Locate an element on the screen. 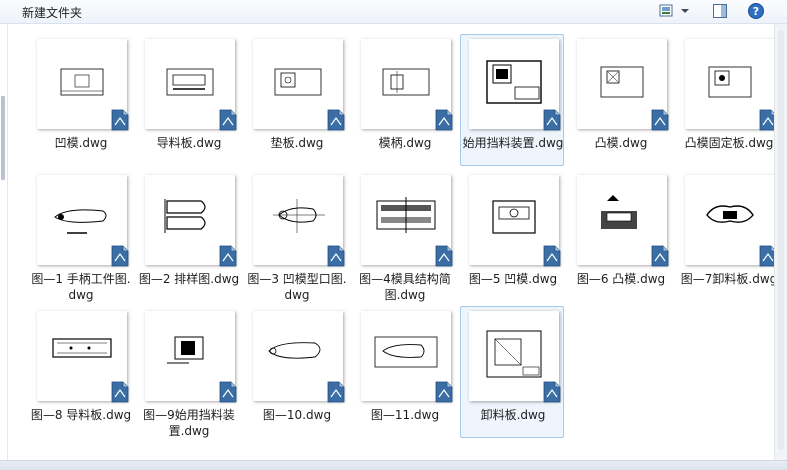 This screenshot has width=787, height=470. file-item: 凸模固定板.dwg is located at coordinates (728, 100).